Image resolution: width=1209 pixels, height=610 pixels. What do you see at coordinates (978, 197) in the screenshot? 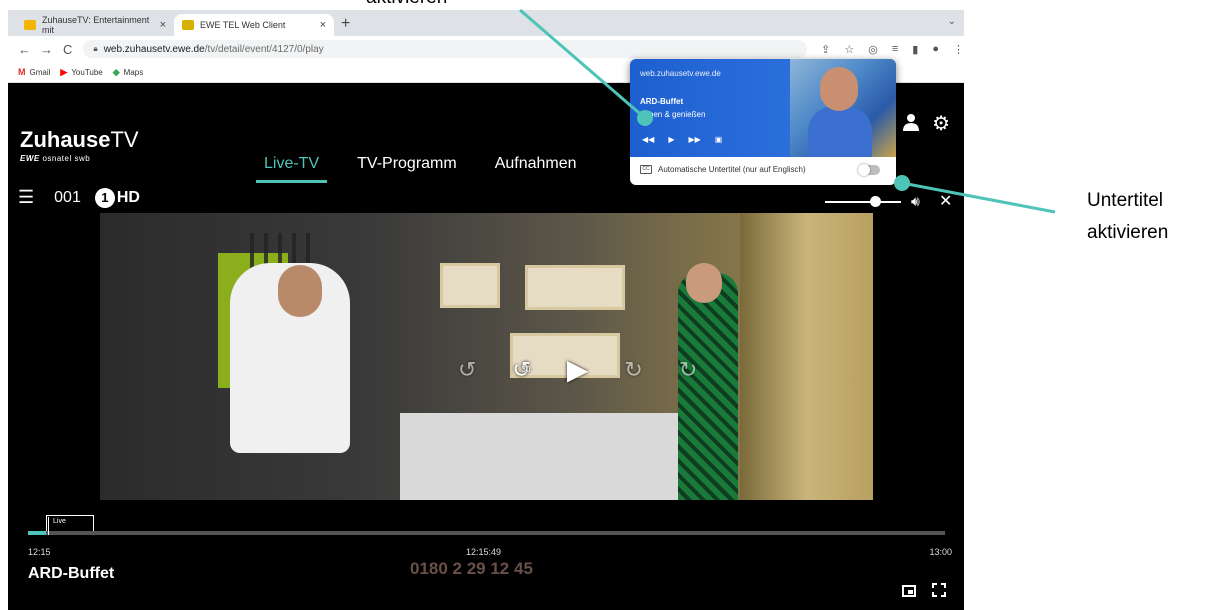
I see `annotation-arrow-right` at bounding box center [978, 197].